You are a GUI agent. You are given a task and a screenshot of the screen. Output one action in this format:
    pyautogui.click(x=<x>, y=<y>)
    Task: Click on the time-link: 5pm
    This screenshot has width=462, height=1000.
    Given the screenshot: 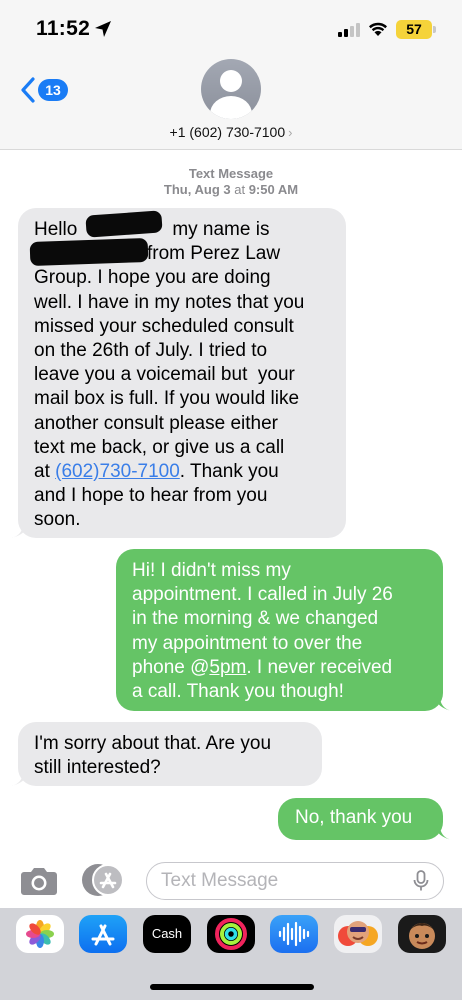 What is the action you would take?
    pyautogui.click(x=227, y=667)
    